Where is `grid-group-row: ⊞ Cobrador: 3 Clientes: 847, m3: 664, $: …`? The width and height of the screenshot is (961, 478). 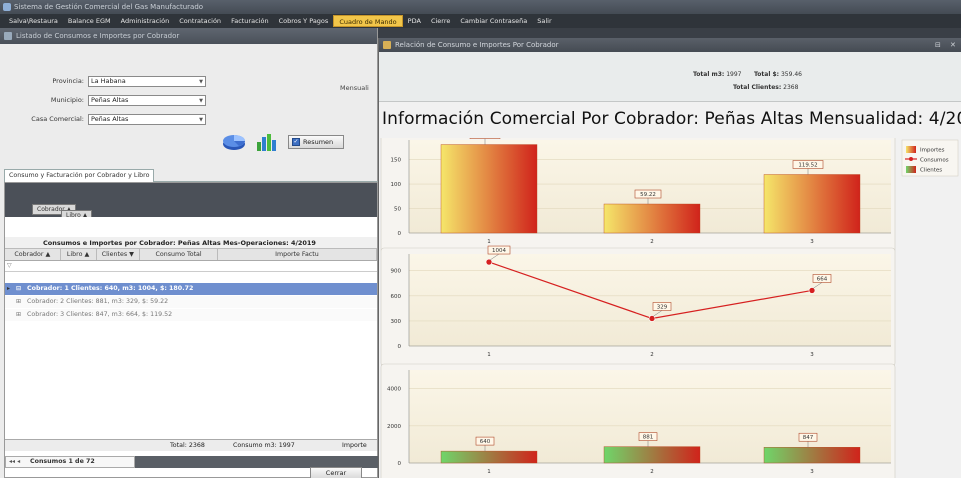
grid-group-row: ⊞ Cobrador: 3 Clientes: 847, m3: 664, $: … is located at coordinates (191, 315).